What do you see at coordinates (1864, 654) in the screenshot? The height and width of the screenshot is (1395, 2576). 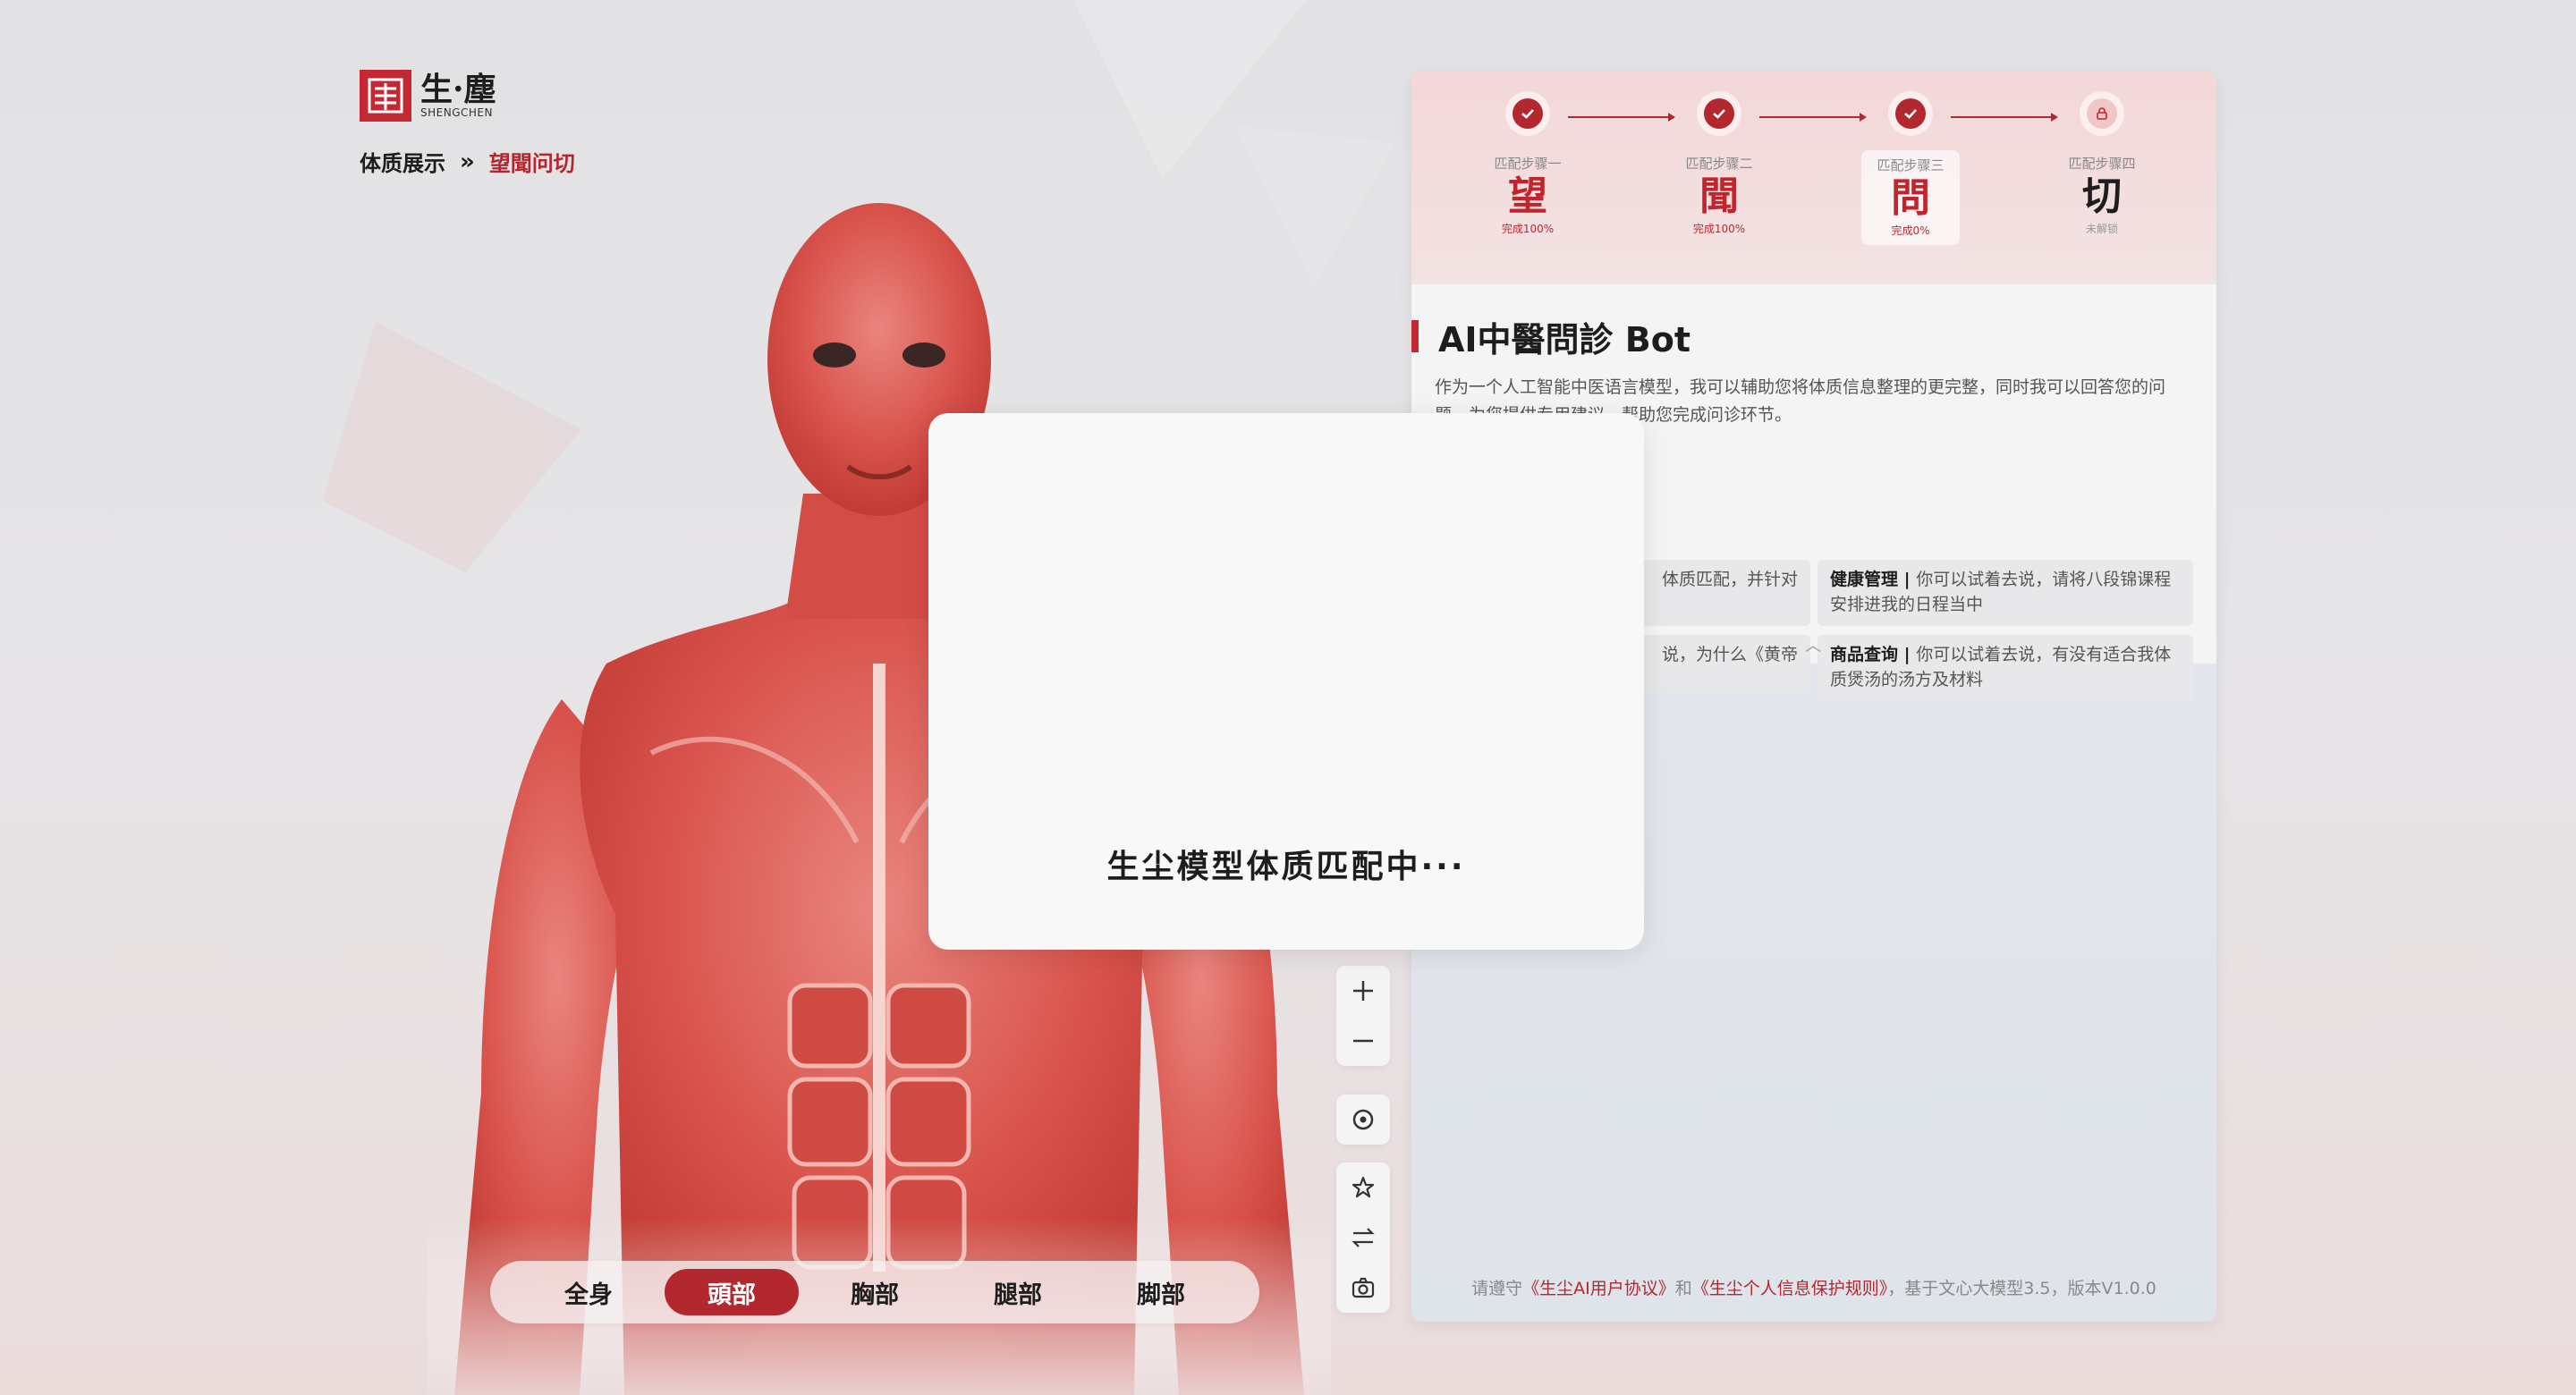 I see `card-tag: 商品查询` at bounding box center [1864, 654].